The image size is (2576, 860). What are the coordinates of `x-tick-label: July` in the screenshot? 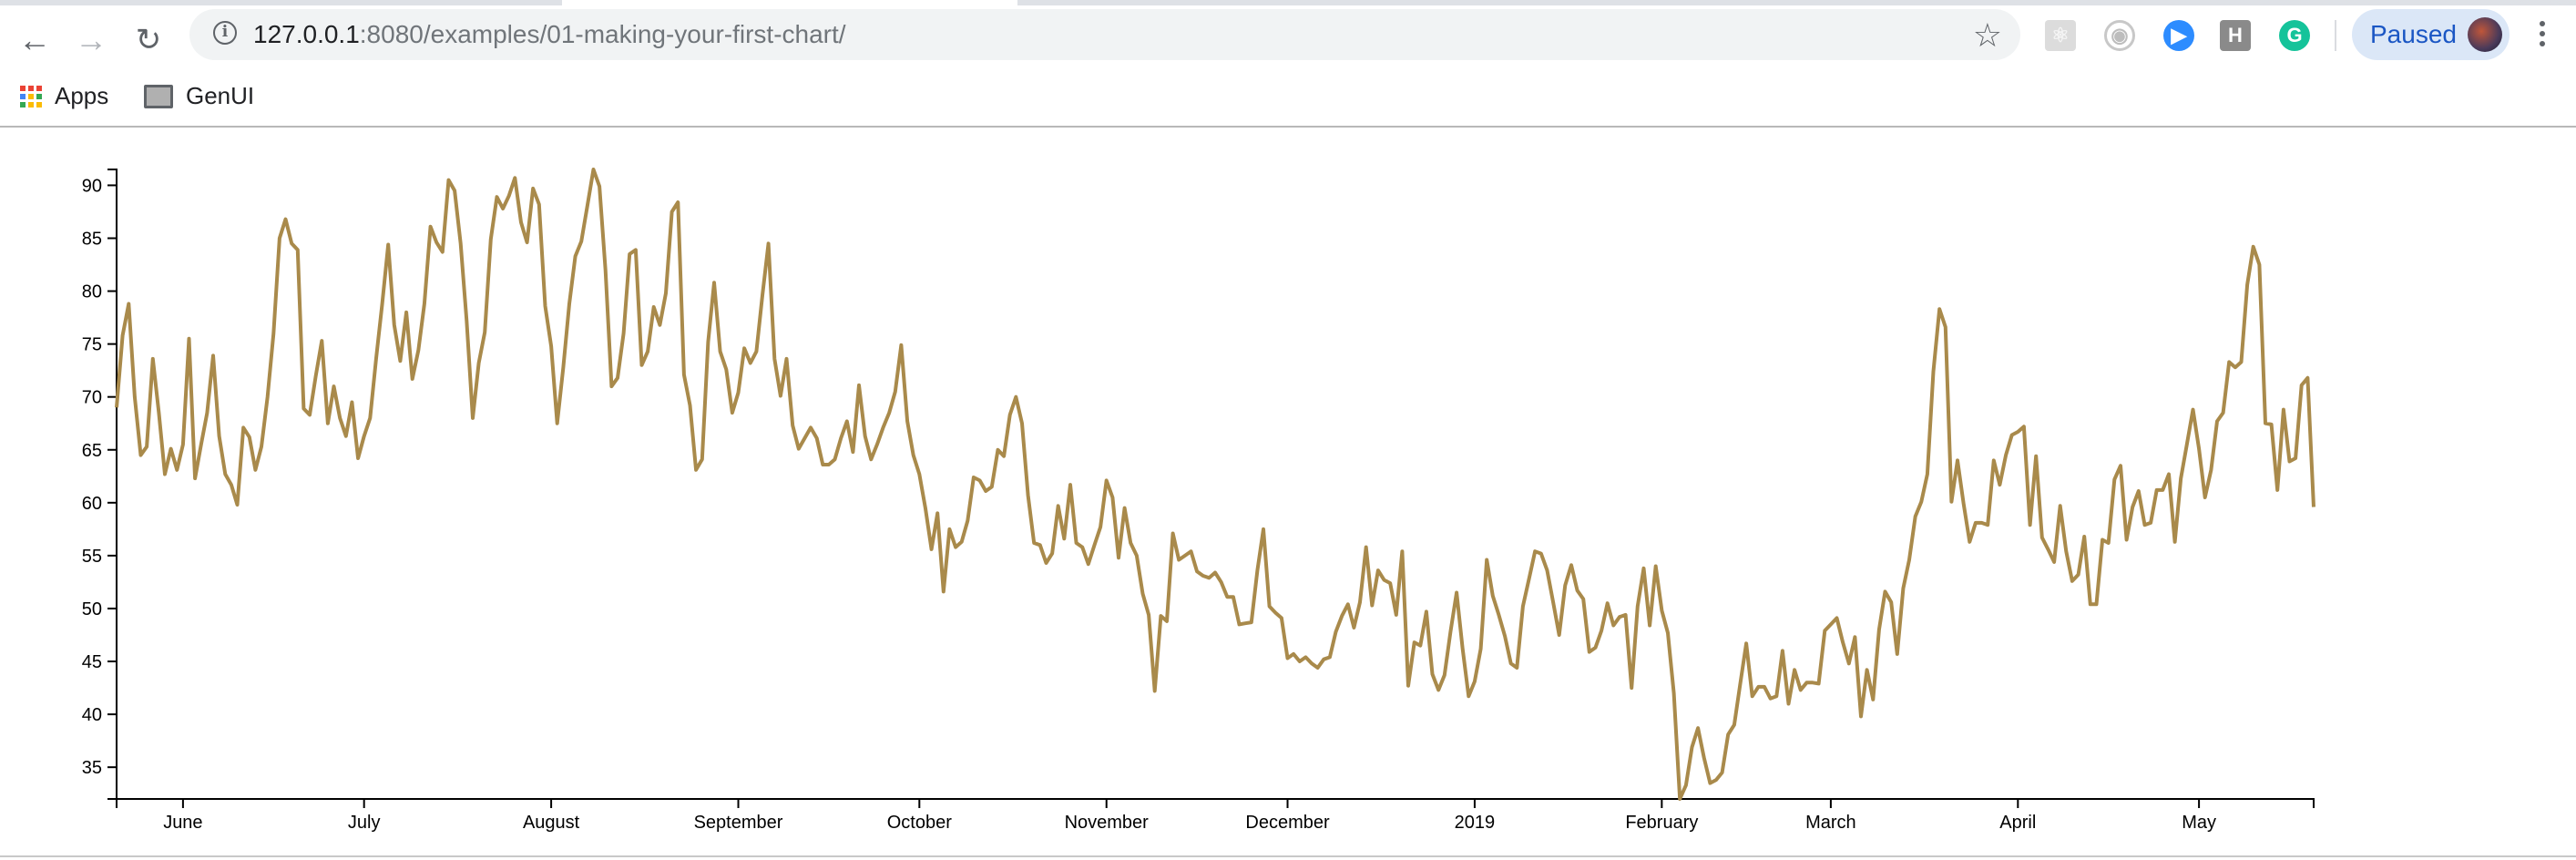 It's located at (364, 823).